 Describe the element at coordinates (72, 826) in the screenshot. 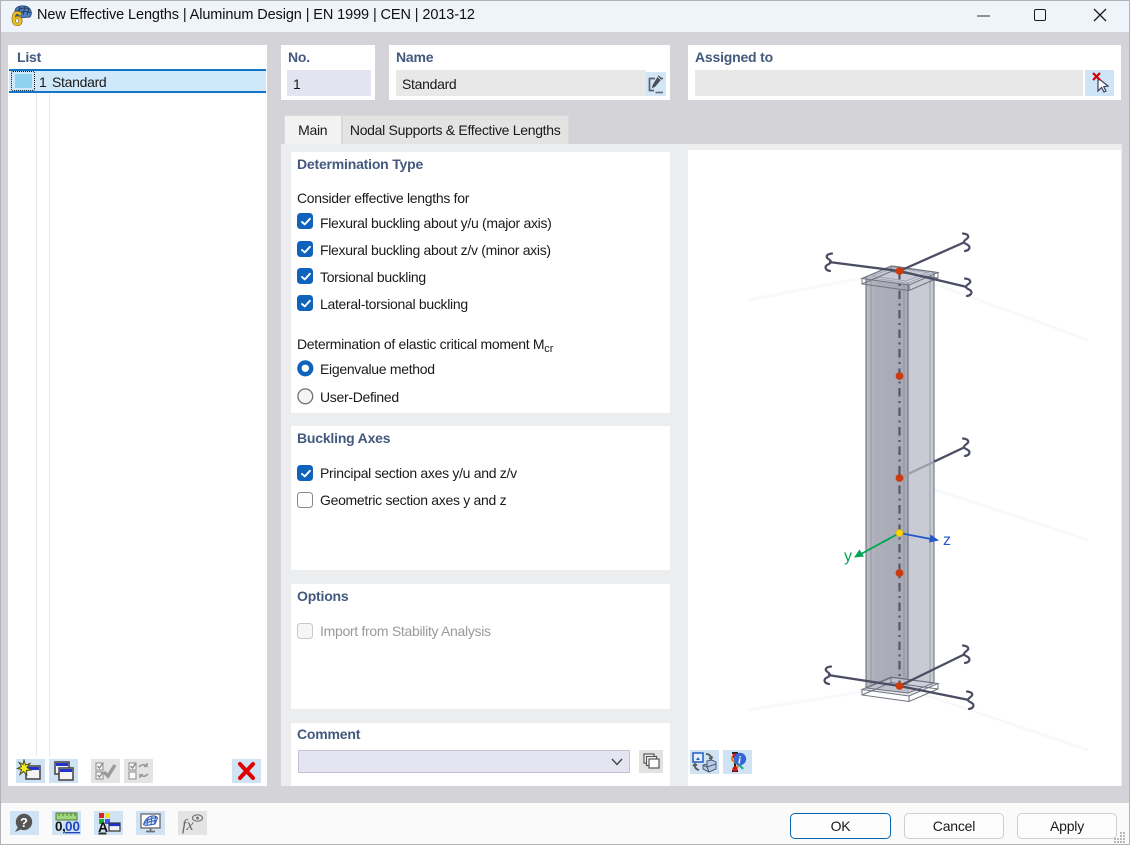

I see `svg-text: 00` at that location.